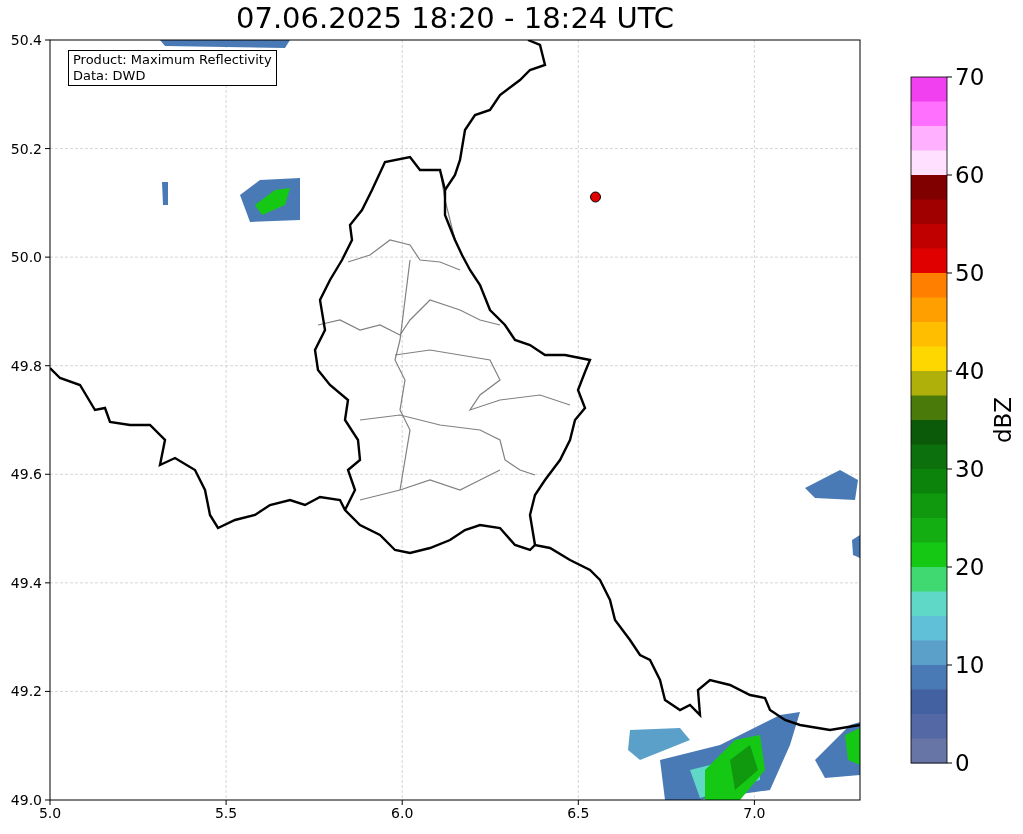 This screenshot has height=834, width=1023. Describe the element at coordinates (970, 567) in the screenshot. I see `colorbar-tick-label: 20` at that location.